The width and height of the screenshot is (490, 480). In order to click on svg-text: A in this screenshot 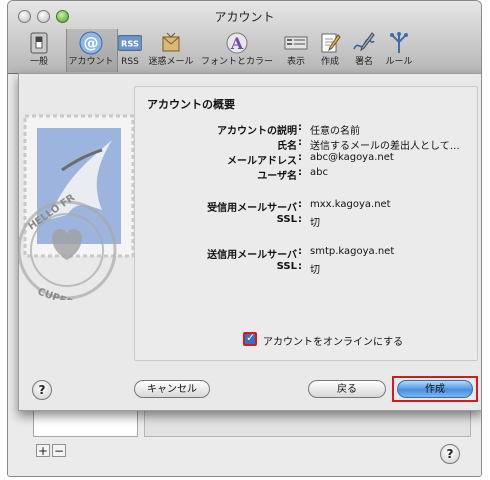, I will do `click(237, 43)`.